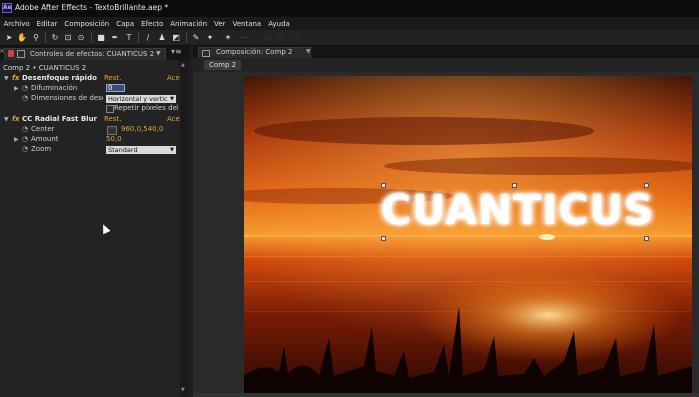 Image resolution: width=699 pixels, height=397 pixels. Describe the element at coordinates (47, 24) in the screenshot. I see `menu-editar: Editar` at that location.